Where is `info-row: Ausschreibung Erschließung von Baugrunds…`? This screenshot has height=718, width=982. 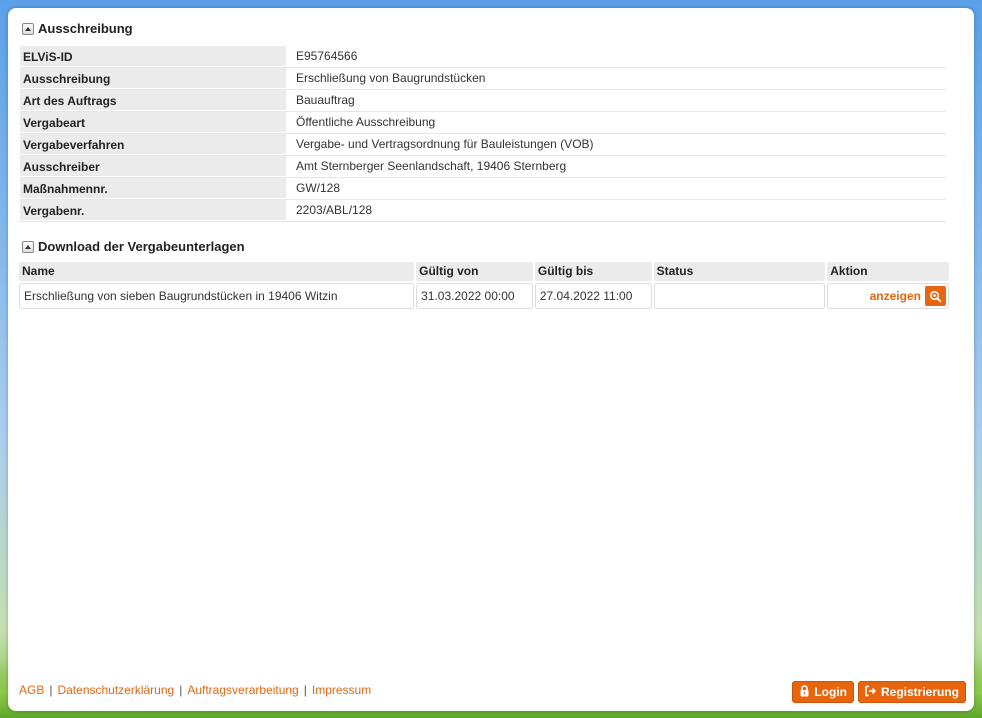
info-row: Ausschreibung Erschließung von Baugrunds… is located at coordinates (483, 79).